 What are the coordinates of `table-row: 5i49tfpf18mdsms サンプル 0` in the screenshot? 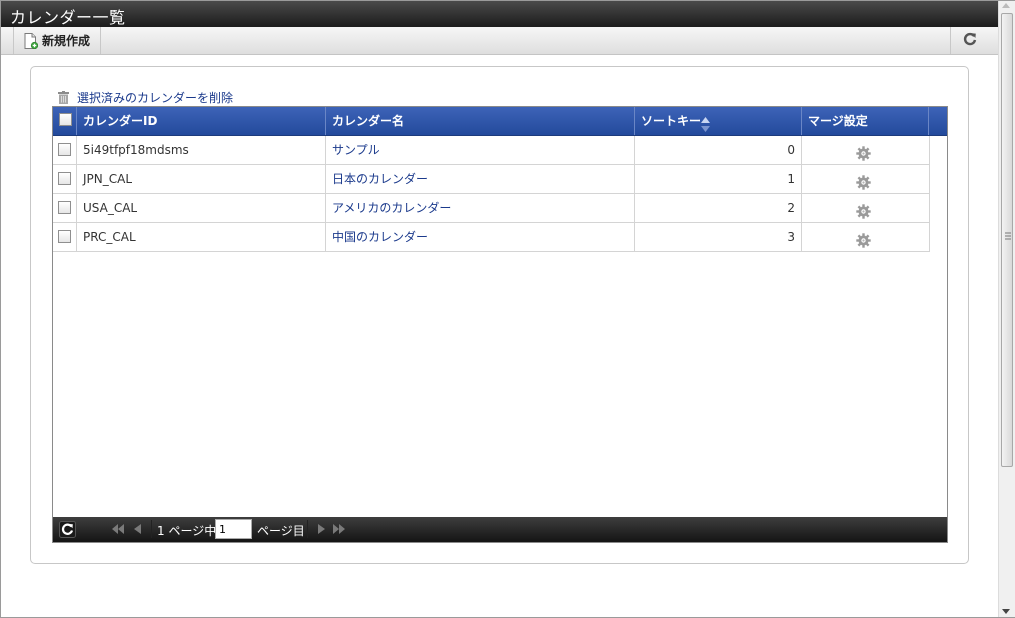 It's located at (491, 150).